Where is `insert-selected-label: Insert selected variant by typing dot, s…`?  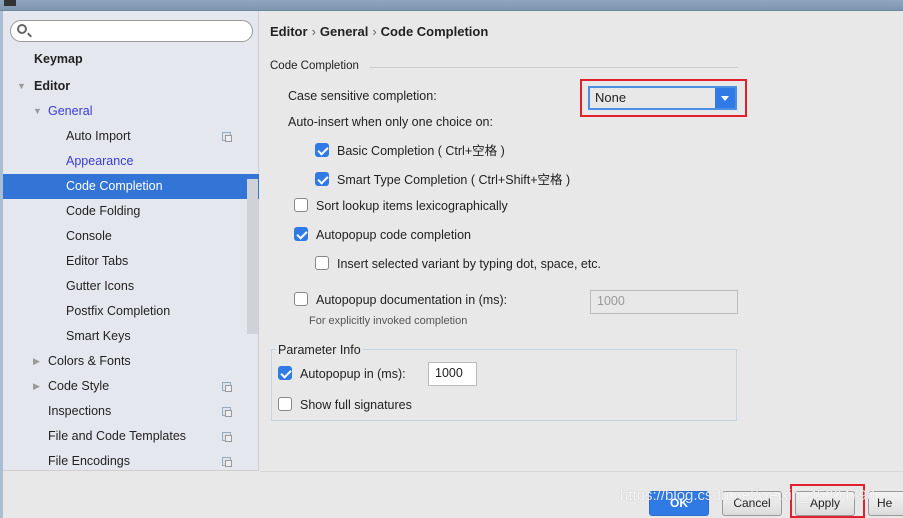
insert-selected-label: Insert selected variant by typing dot, s… is located at coordinates (469, 264).